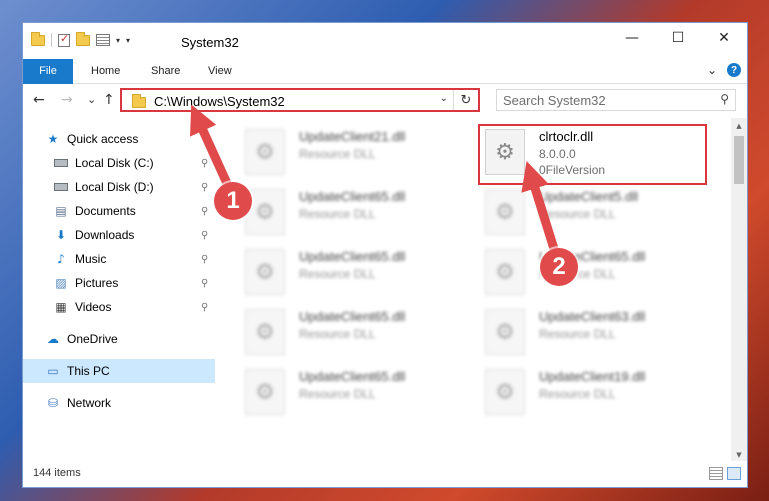  I want to click on sidebar-item-label: Downloads, so click(105, 235).